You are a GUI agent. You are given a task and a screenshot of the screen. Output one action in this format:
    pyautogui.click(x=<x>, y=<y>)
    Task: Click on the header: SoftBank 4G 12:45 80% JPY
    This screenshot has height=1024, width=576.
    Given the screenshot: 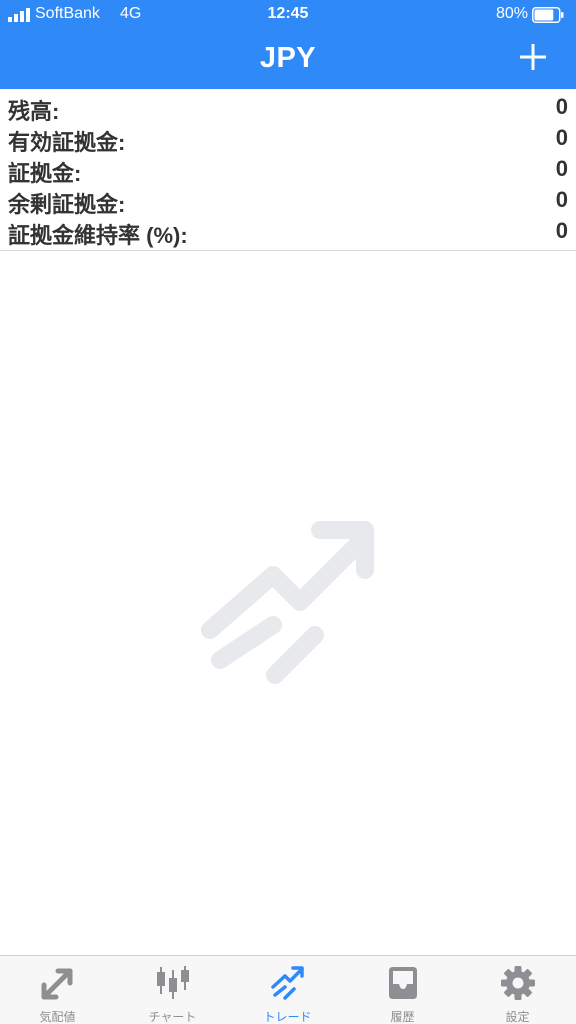 What is the action you would take?
    pyautogui.click(x=288, y=44)
    